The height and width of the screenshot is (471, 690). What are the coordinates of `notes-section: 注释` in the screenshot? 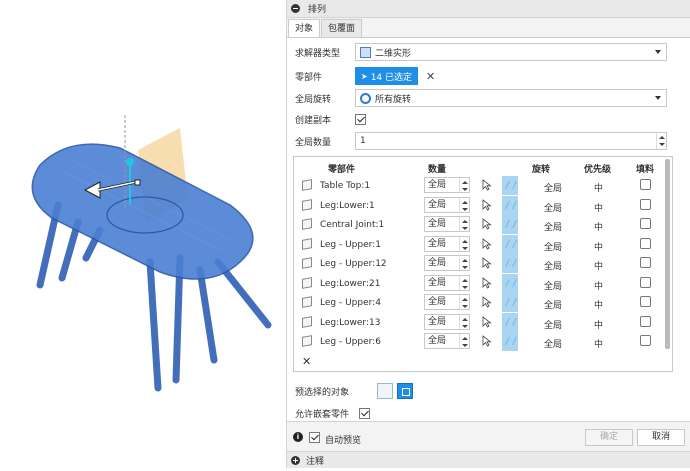 It's located at (488, 459).